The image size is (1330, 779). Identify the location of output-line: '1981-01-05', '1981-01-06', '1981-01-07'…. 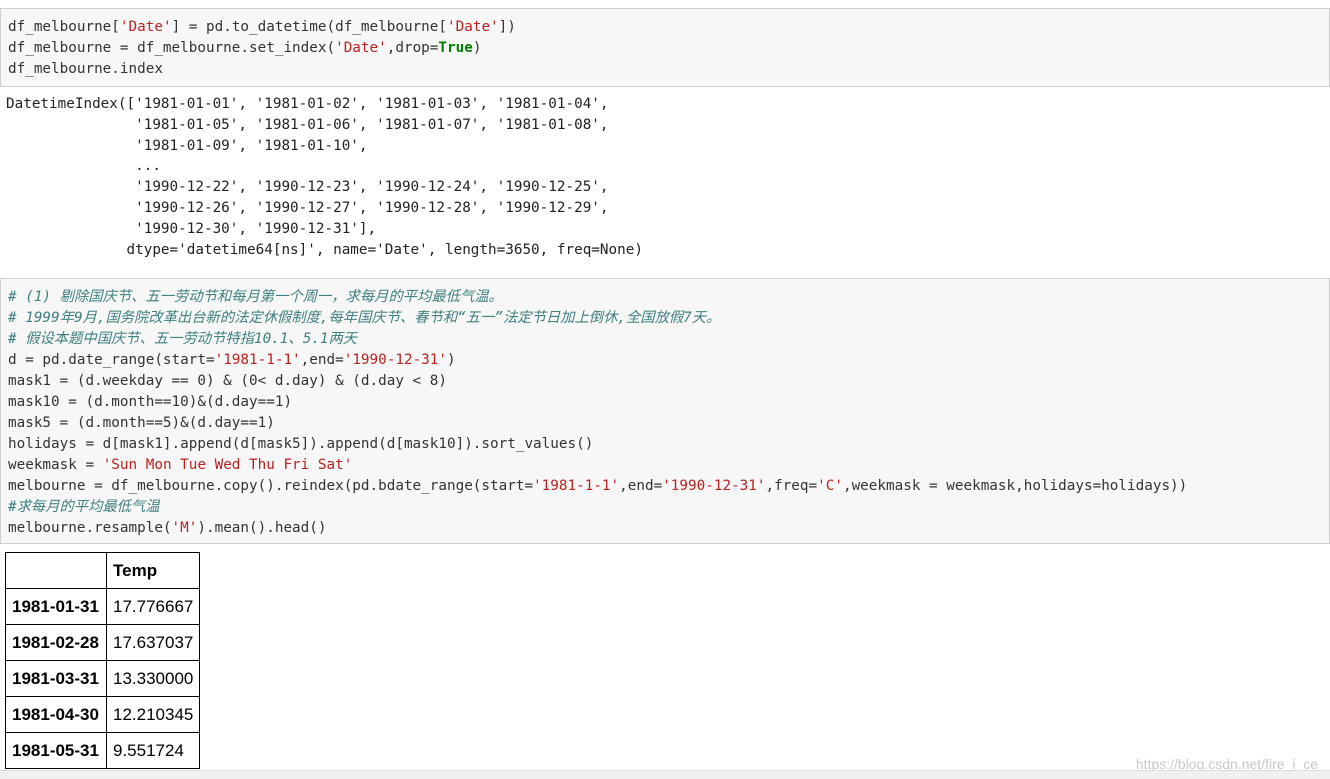
(307, 124).